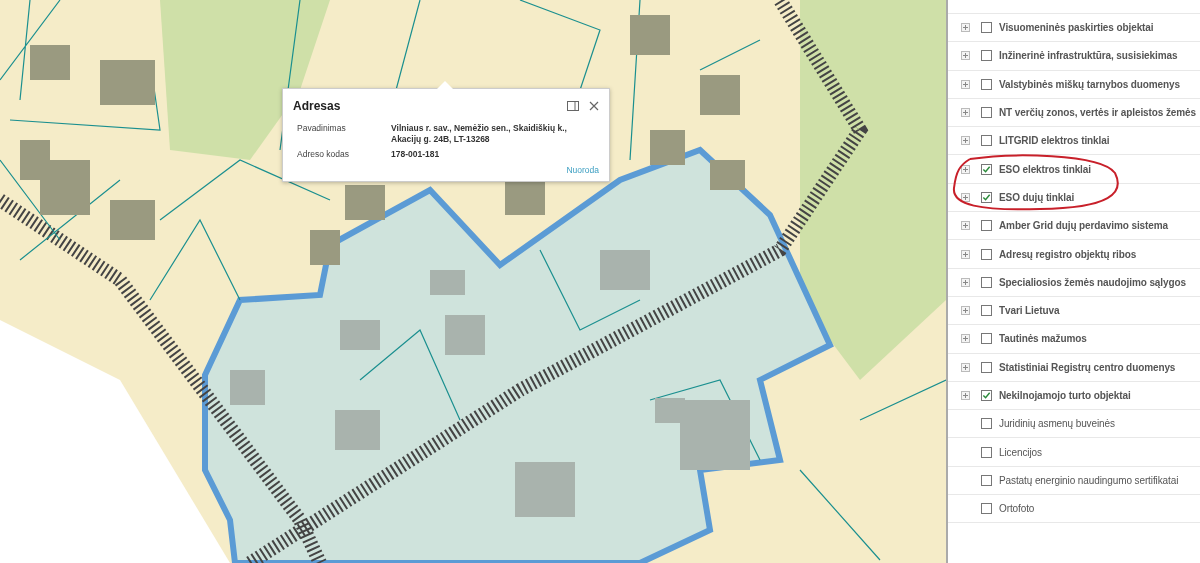 The width and height of the screenshot is (1200, 563). I want to click on layer-label: Amber Grid dujų perdavimo sistema, so click(1083, 226).